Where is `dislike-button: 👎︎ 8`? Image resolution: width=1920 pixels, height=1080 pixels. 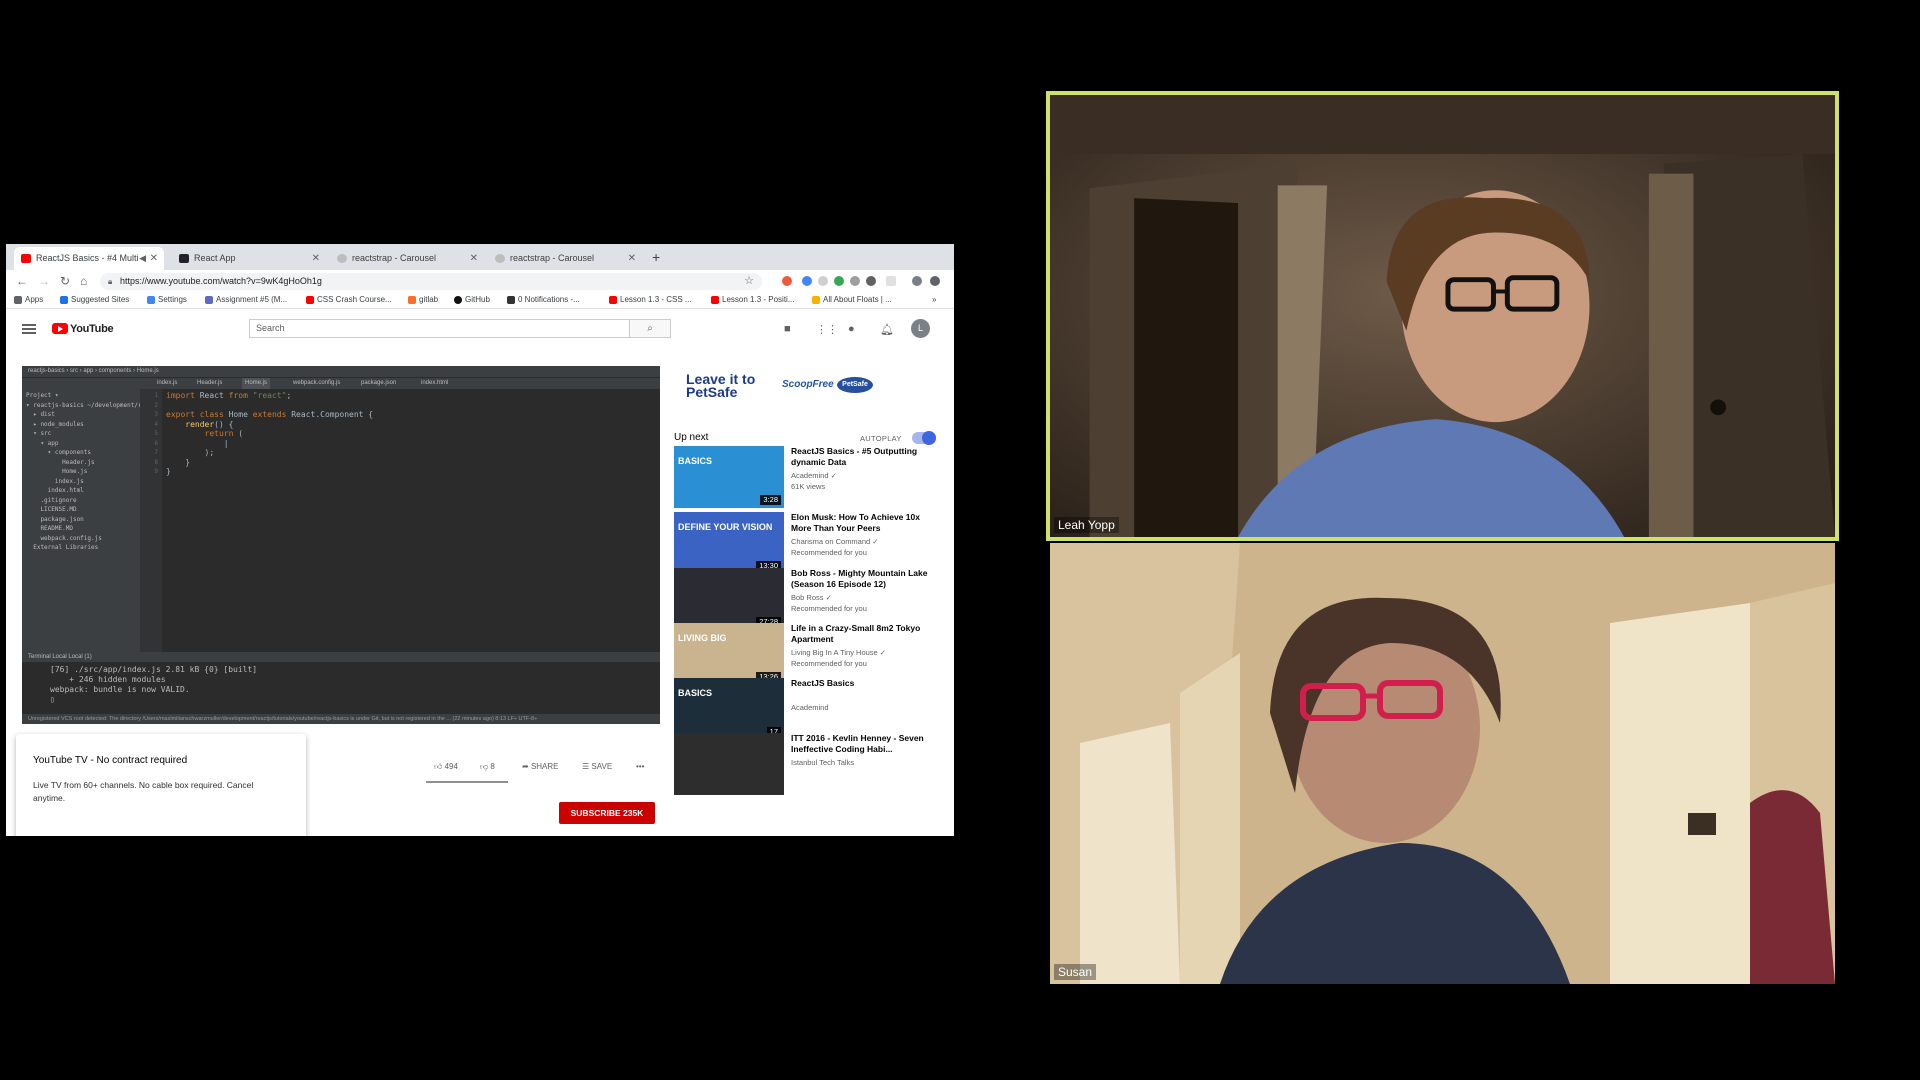
dislike-button: 👎︎ 8 is located at coordinates (487, 767).